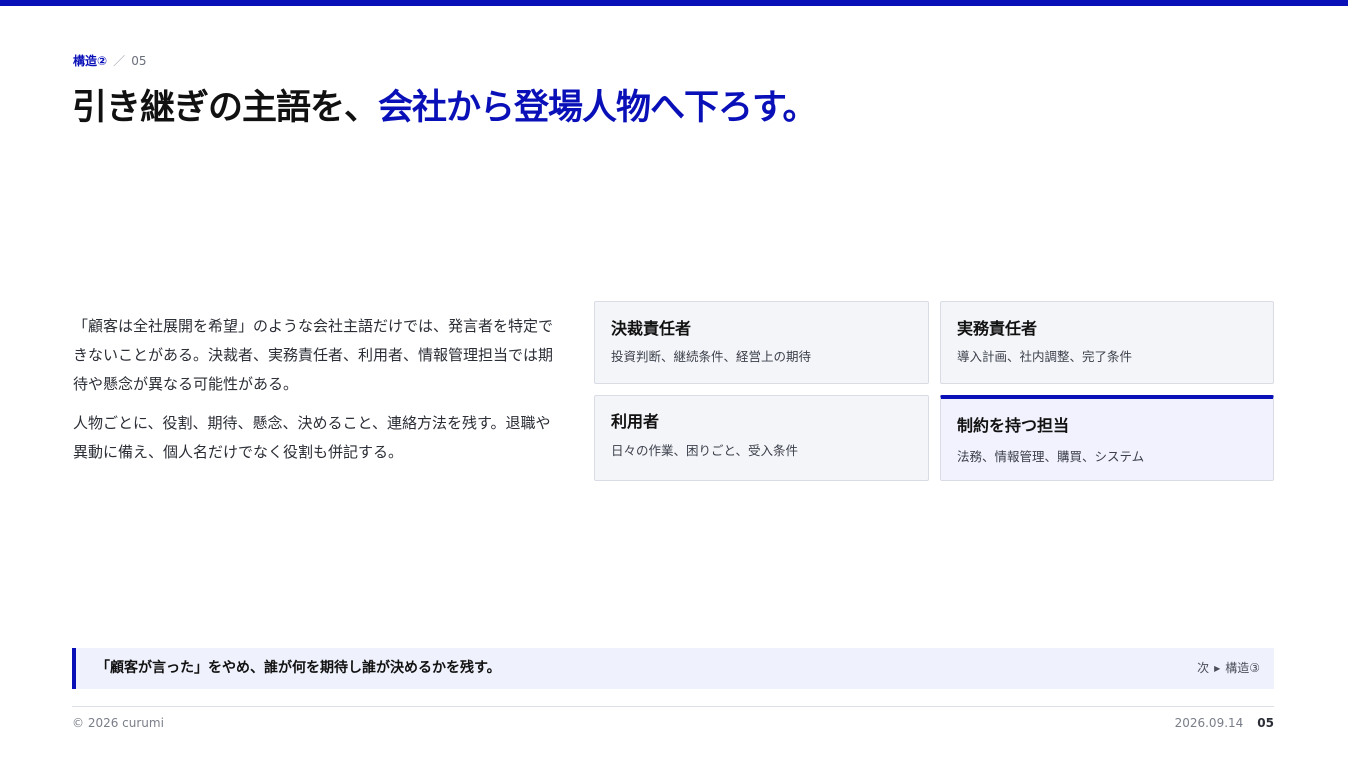  I want to click on copyright: © 2026 curumi, so click(118, 723).